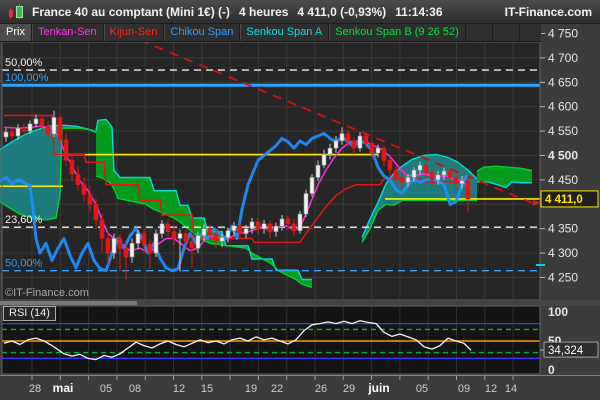  I want to click on legend-price: Prix, so click(16, 32).